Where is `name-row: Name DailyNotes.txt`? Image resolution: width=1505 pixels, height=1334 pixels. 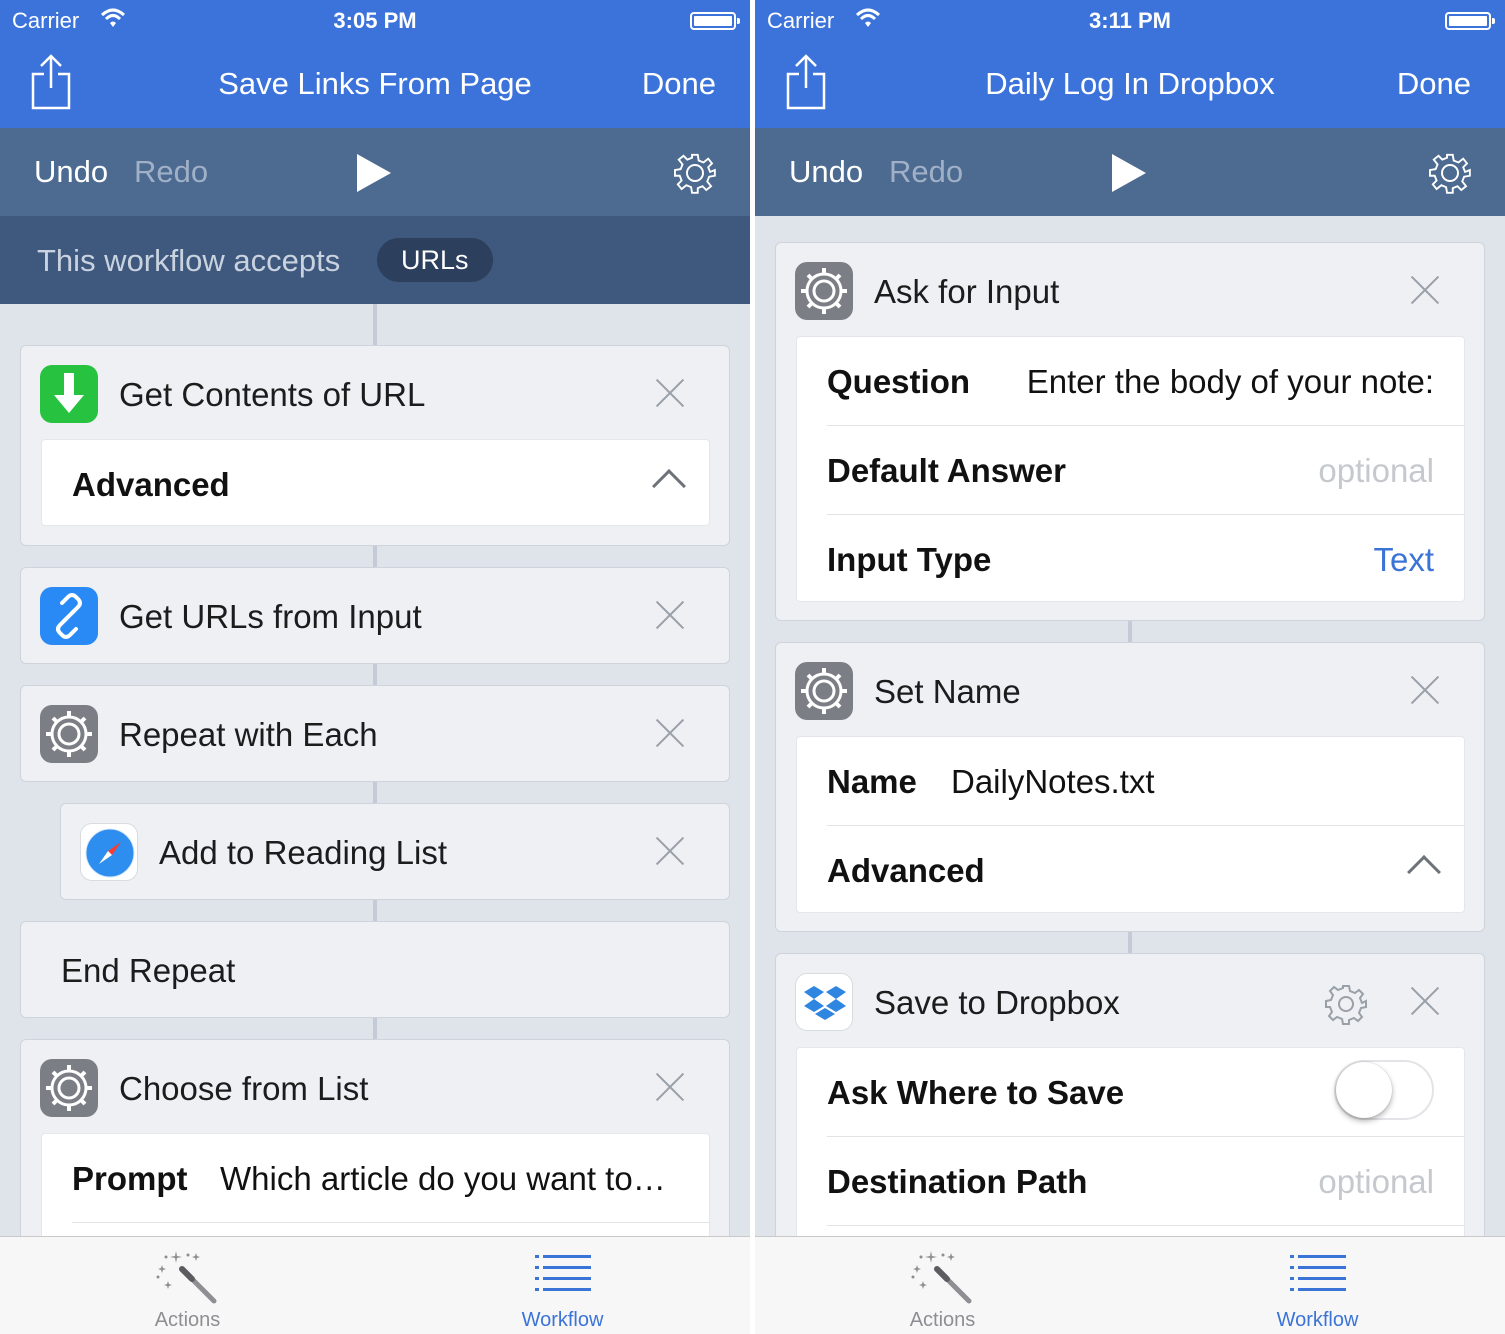
name-row: Name DailyNotes.txt is located at coordinates (1130, 781).